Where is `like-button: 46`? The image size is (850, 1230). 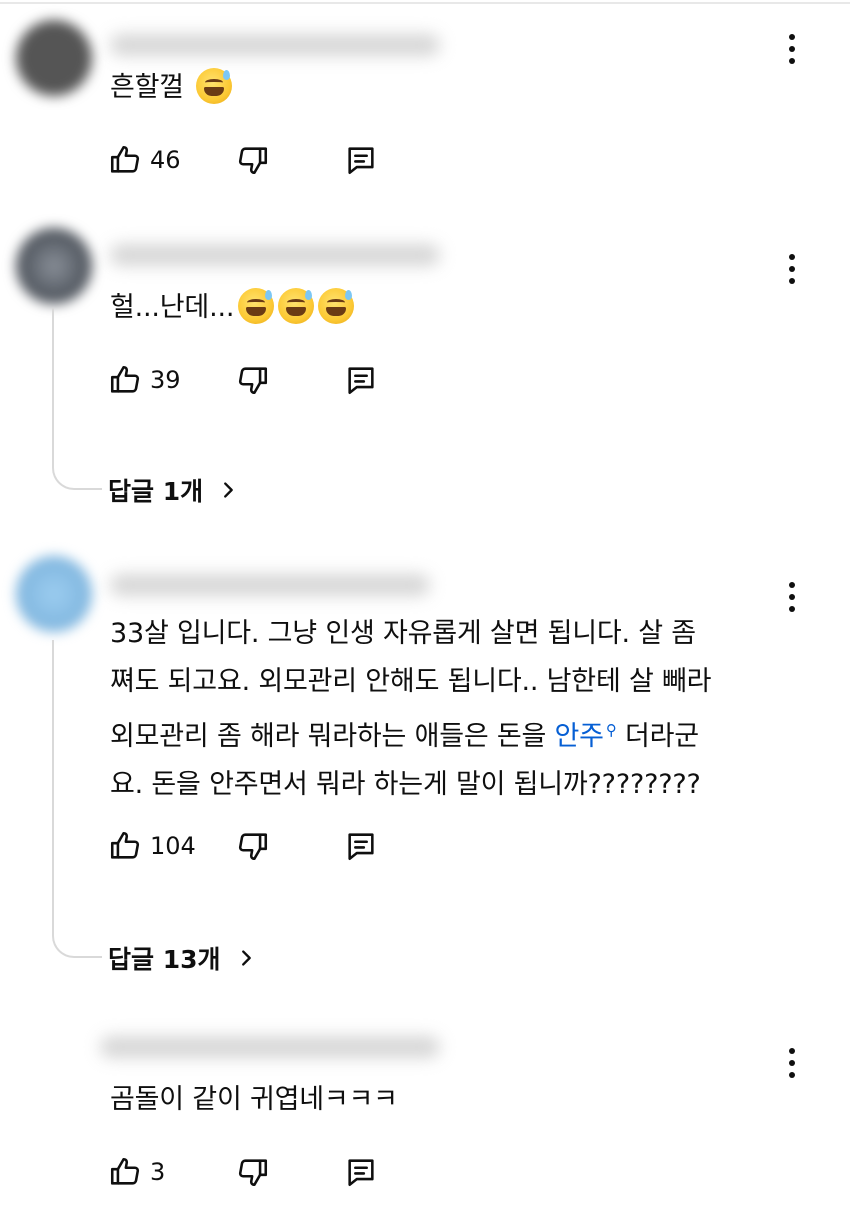 like-button: 46 is located at coordinates (144, 160).